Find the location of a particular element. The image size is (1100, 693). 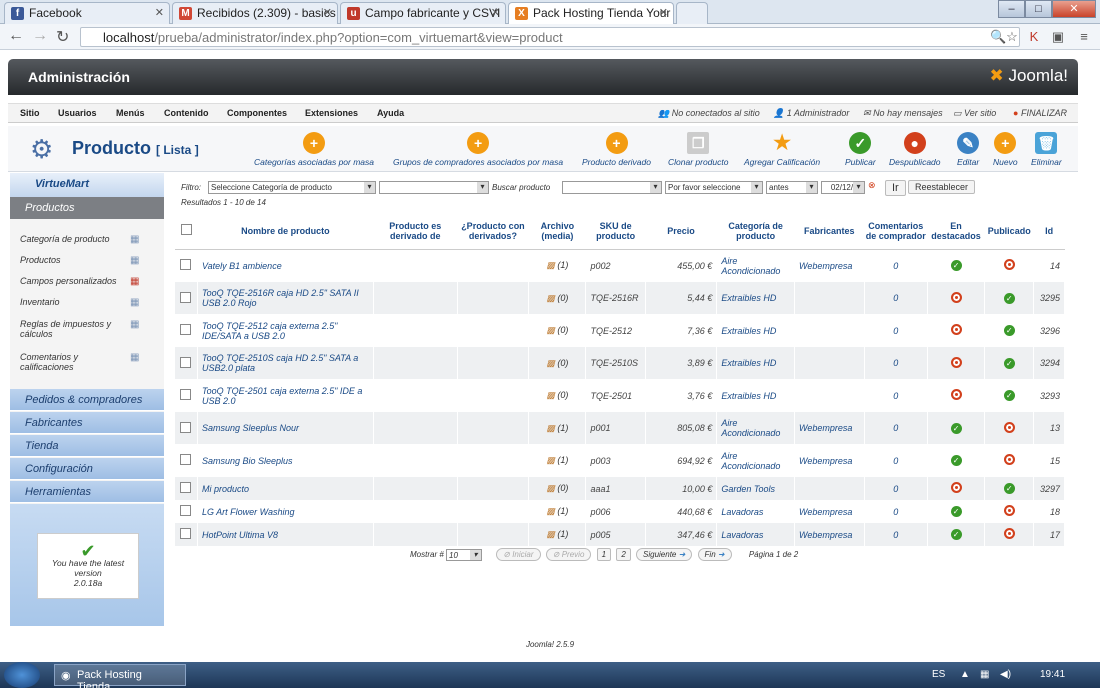

header-comments: Comentarios de comprador is located at coordinates (896, 231).